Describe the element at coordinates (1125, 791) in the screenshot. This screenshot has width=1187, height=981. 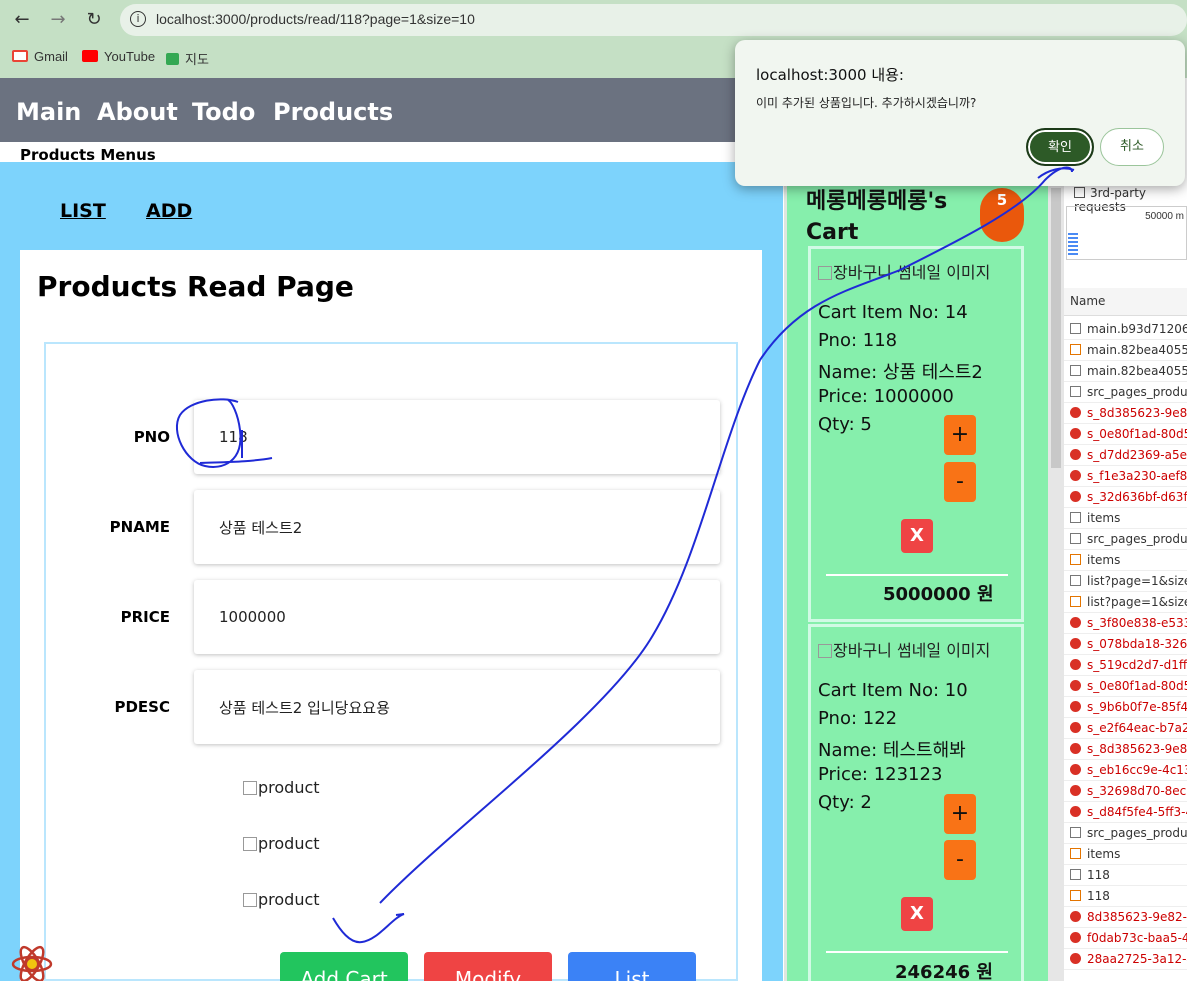
I see `network-request-row: s_32698d70-8ec2-4` at that location.